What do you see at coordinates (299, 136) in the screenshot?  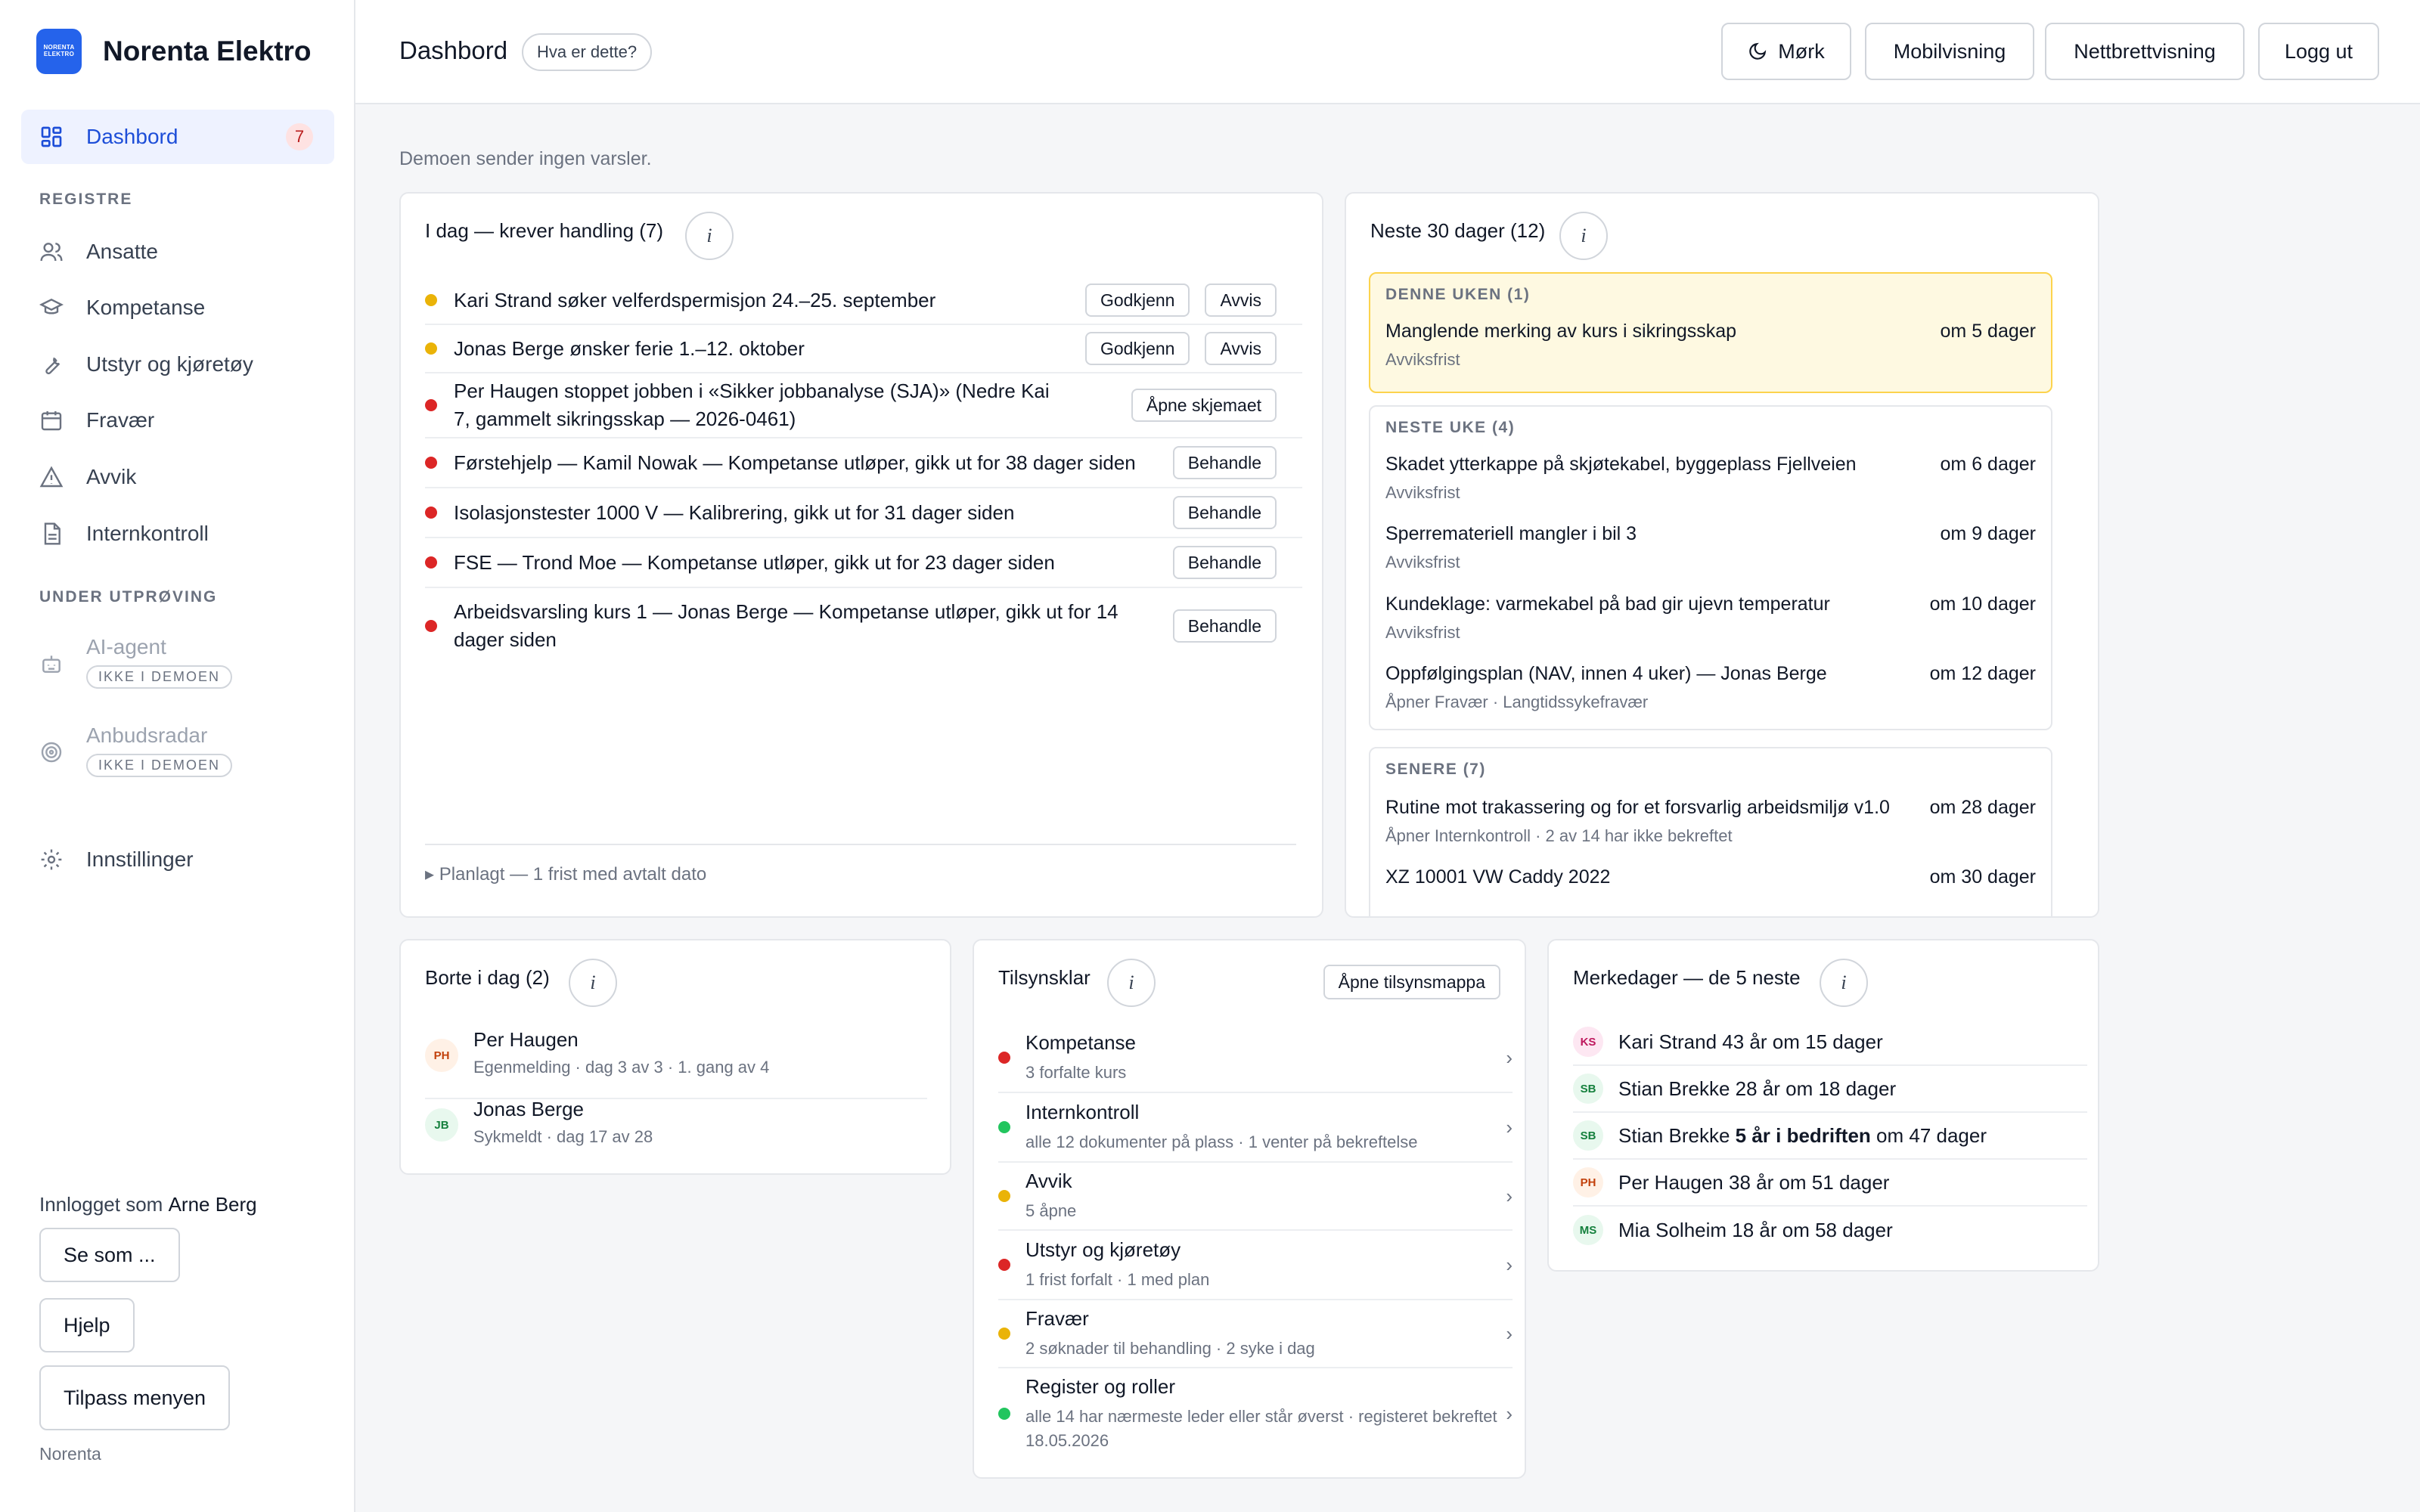 I see `notification-badge: 7` at bounding box center [299, 136].